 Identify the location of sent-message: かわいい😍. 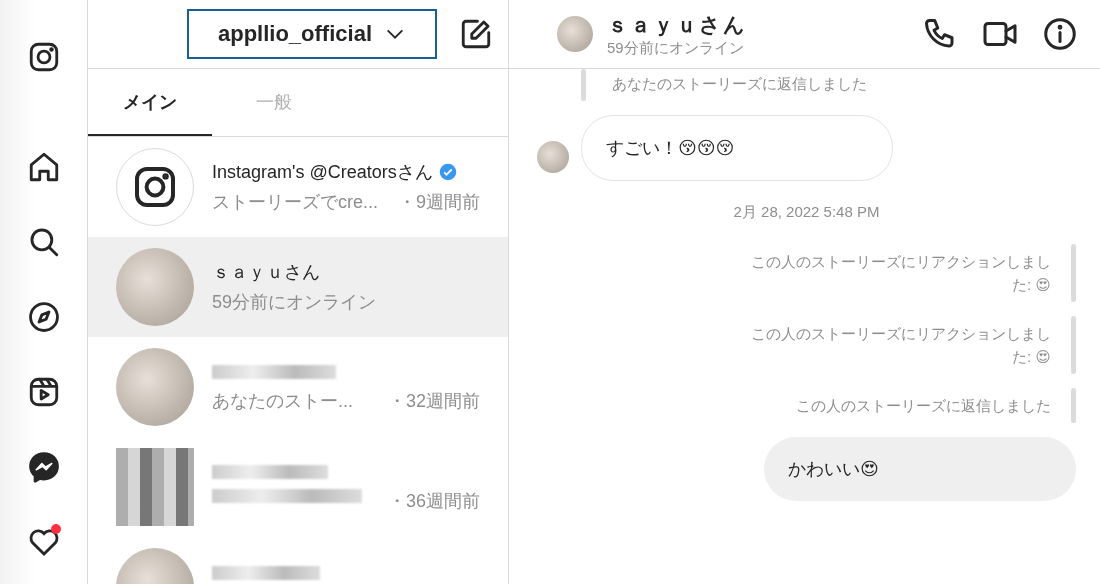
(920, 469).